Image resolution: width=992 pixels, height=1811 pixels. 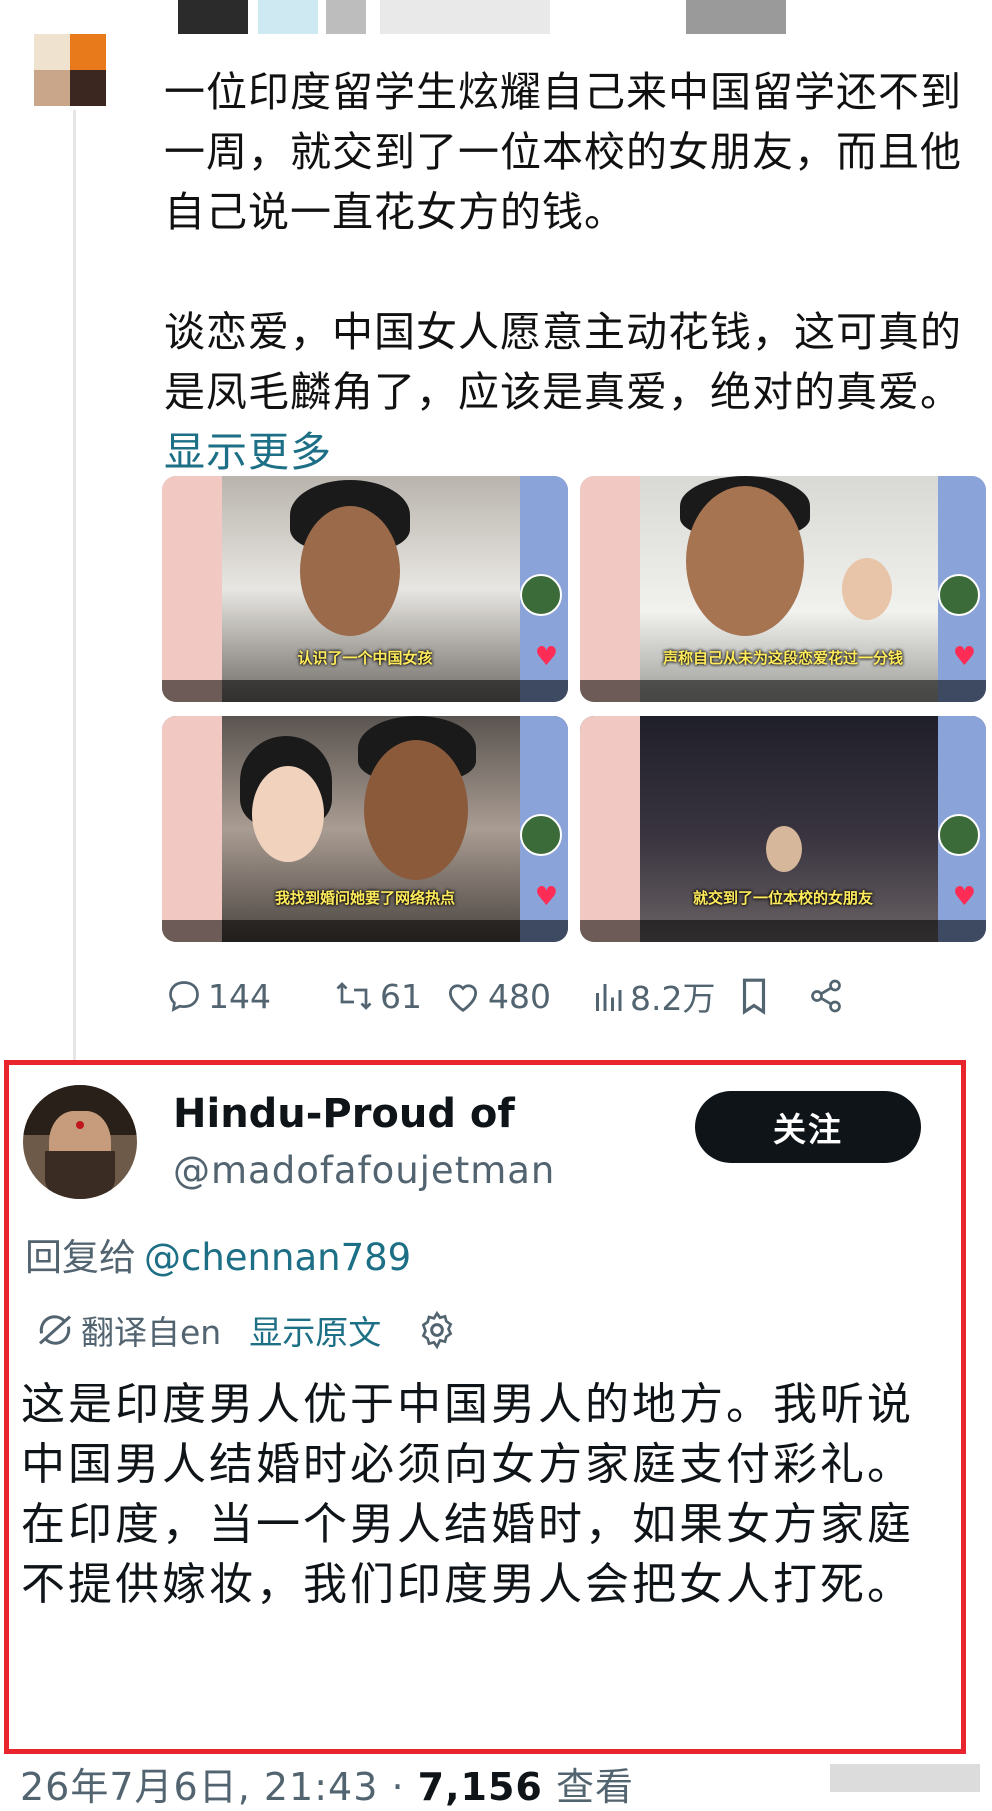 I want to click on share-button, so click(x=829, y=996).